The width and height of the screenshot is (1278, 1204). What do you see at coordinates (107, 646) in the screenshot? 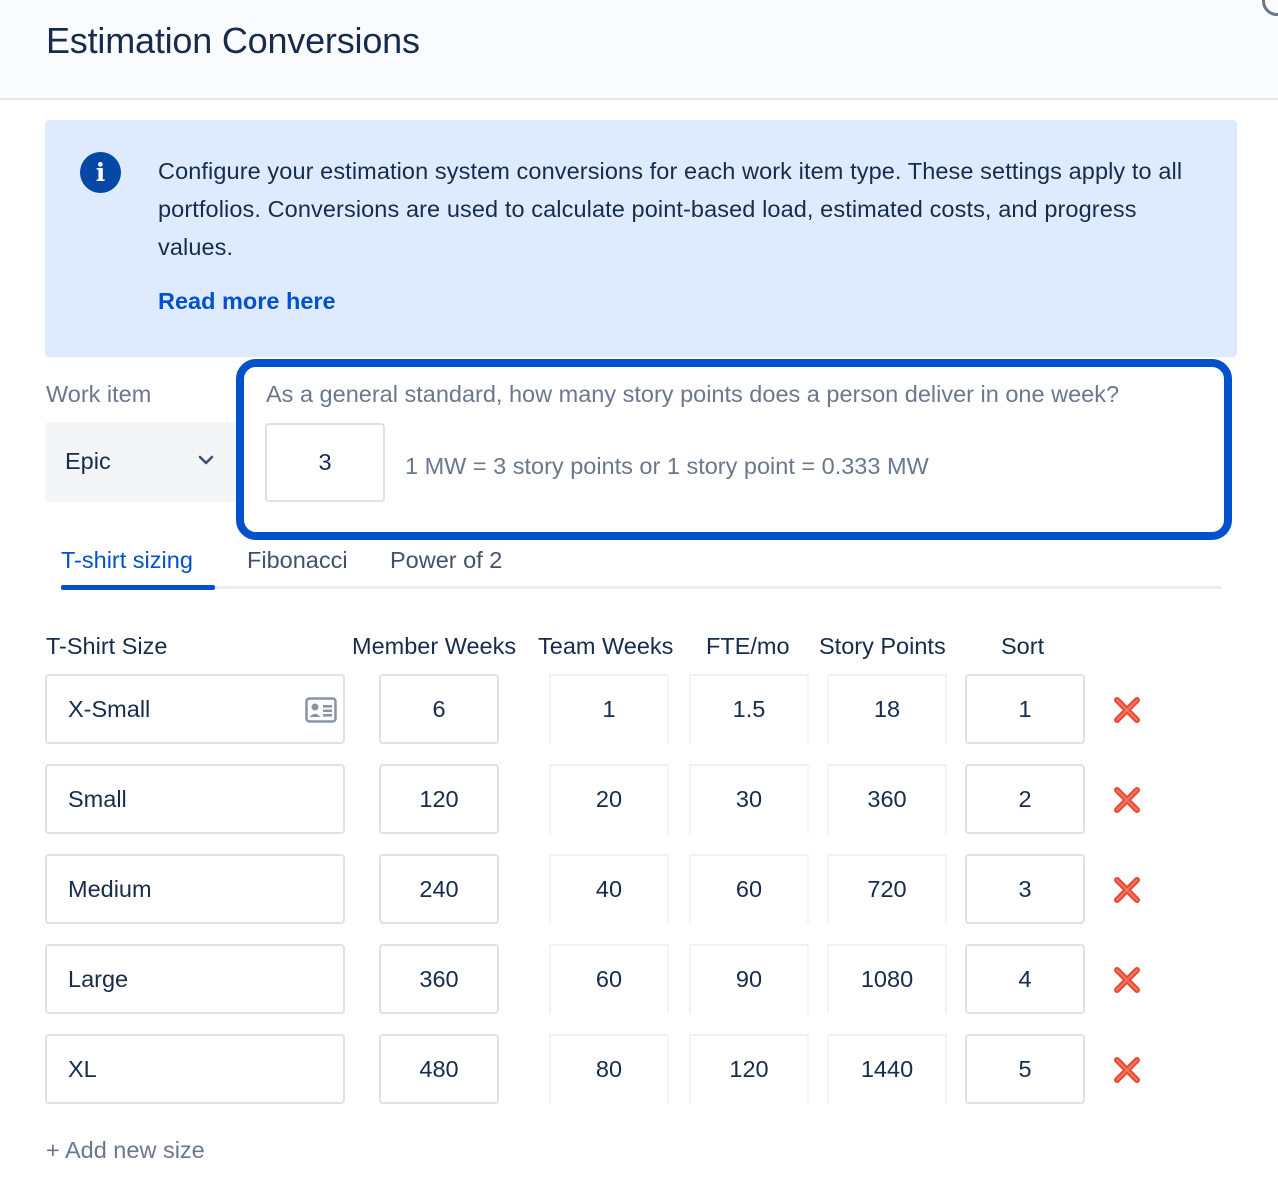
I see `header-t-shirt-size: T-Shirt Size` at bounding box center [107, 646].